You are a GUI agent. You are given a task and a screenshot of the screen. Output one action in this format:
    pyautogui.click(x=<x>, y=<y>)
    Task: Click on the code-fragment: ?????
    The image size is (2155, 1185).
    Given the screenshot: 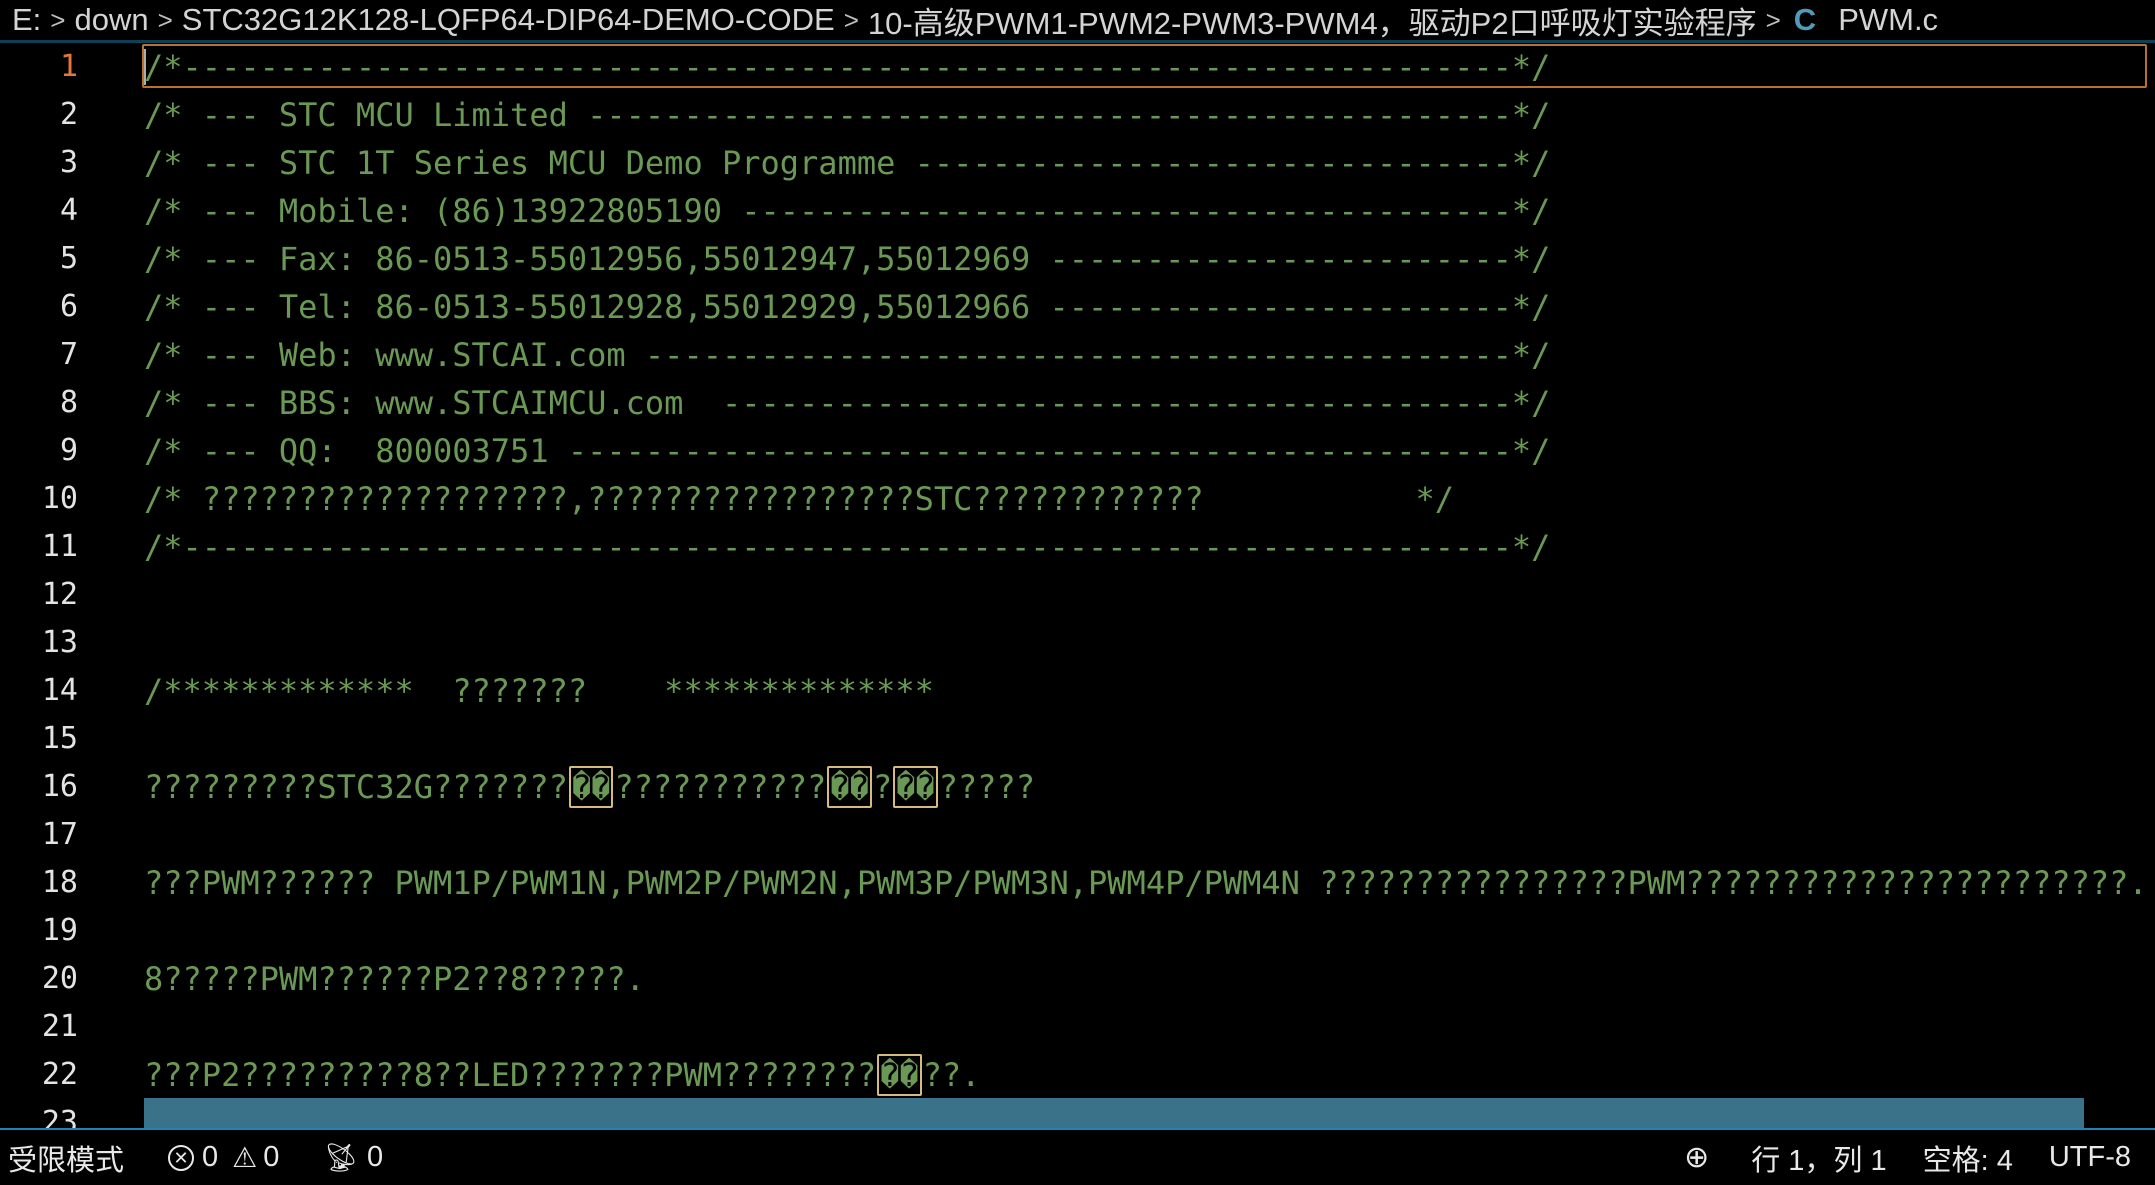 What is the action you would take?
    pyautogui.click(x=986, y=787)
    